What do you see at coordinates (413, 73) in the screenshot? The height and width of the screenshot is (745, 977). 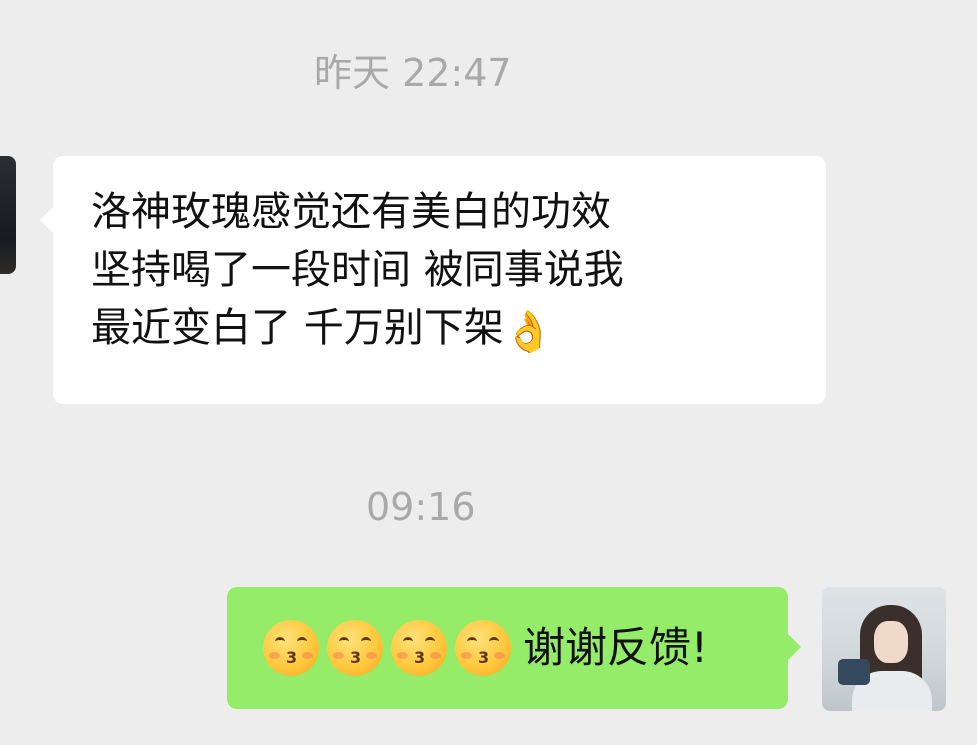 I see `timestamp-yesterday: 昨天 22:47` at bounding box center [413, 73].